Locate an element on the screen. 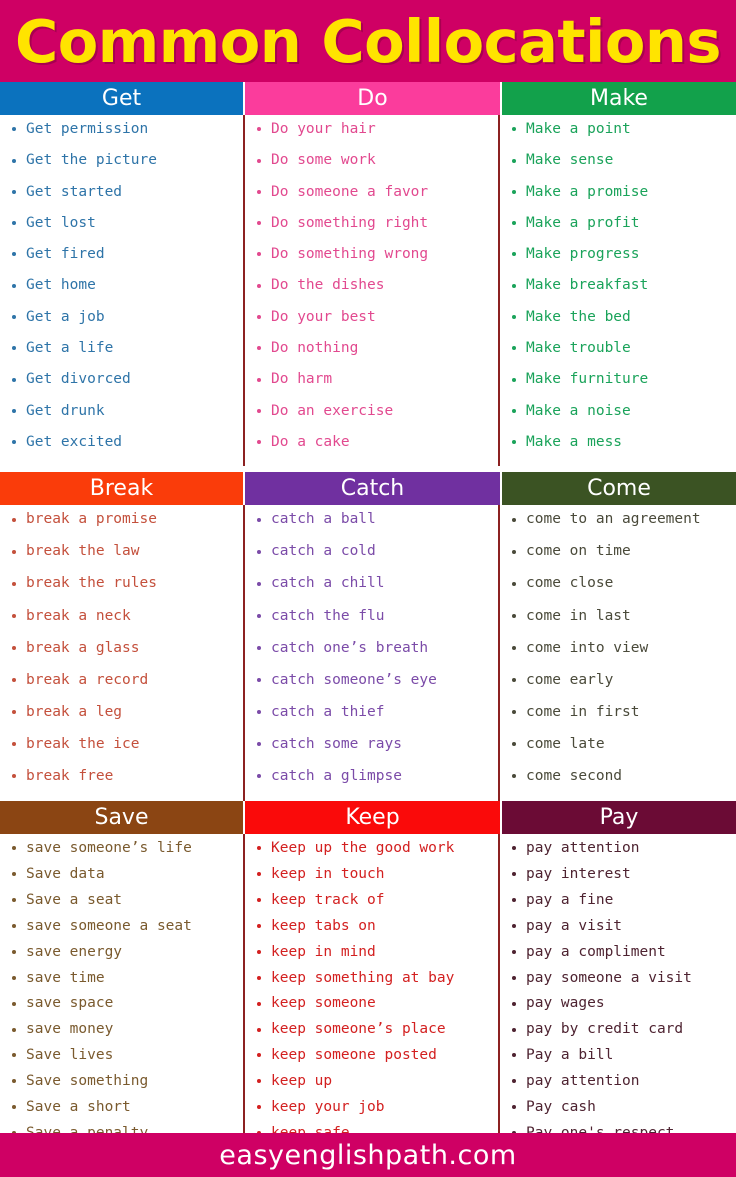  list-item: catch a glimpse is located at coordinates (376, 776).